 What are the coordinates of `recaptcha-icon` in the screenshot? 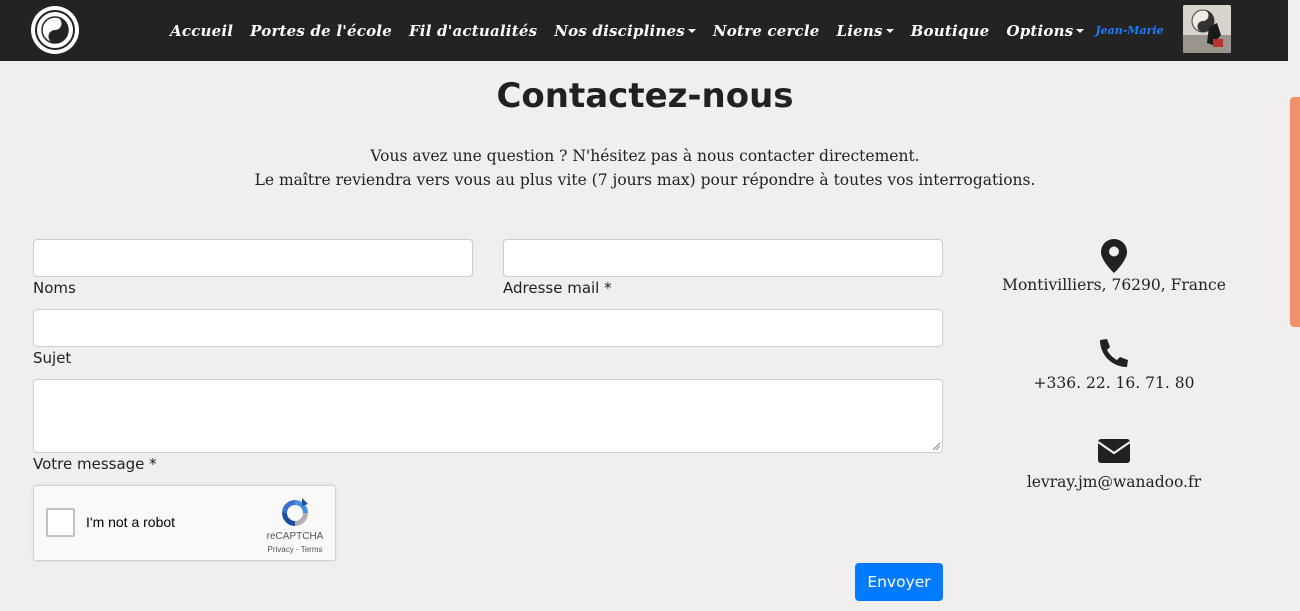 It's located at (295, 512).